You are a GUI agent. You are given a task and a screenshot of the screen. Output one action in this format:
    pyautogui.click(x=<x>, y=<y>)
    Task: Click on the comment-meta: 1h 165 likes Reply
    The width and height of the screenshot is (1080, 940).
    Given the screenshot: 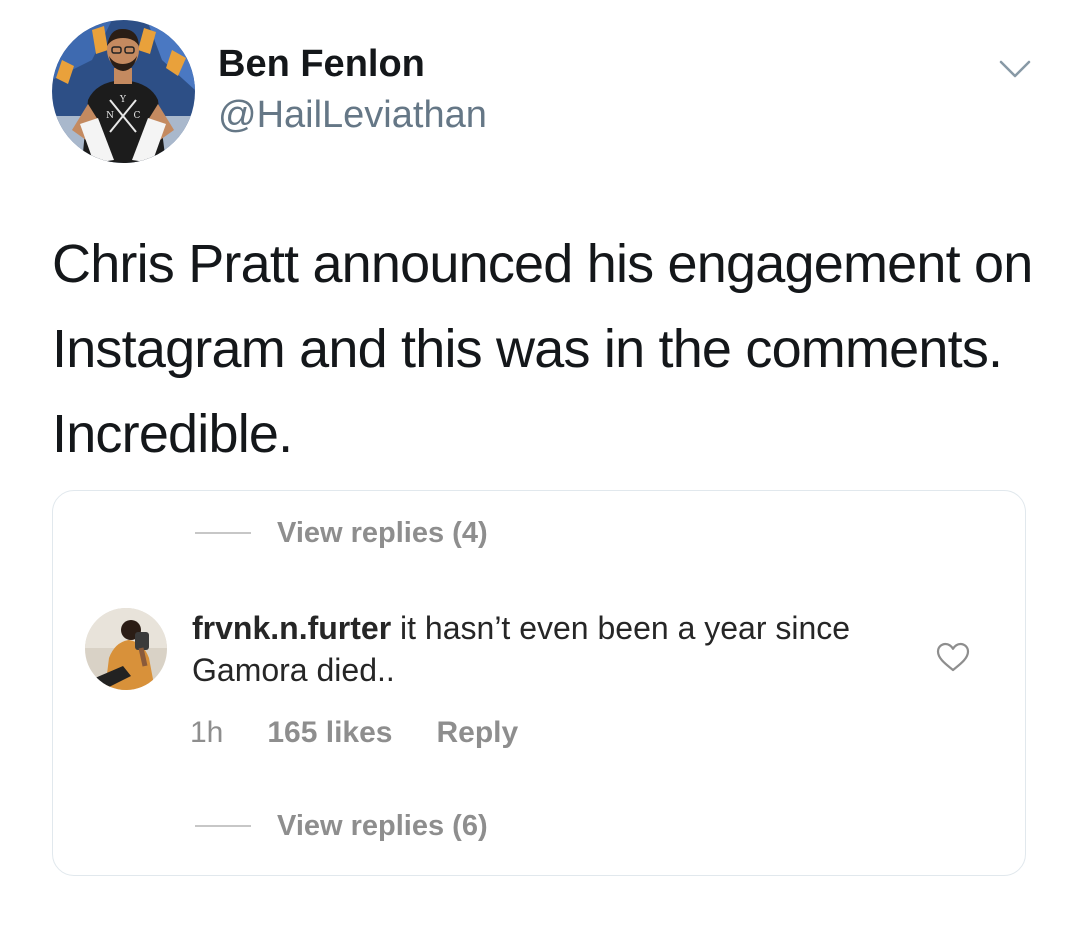 What is the action you would take?
    pyautogui.click(x=354, y=733)
    